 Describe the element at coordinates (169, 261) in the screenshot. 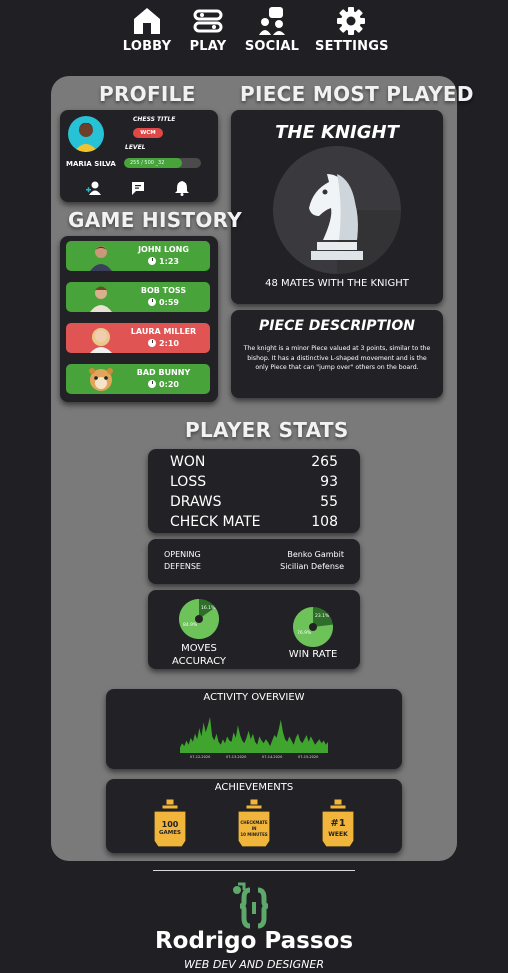

I see `game-duration-value: 1:23` at that location.